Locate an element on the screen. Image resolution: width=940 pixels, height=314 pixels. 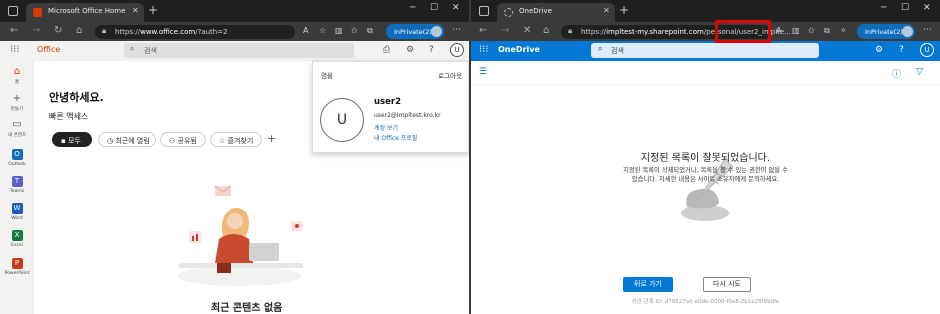
account-panel-avatar: U is located at coordinates (342, 120).